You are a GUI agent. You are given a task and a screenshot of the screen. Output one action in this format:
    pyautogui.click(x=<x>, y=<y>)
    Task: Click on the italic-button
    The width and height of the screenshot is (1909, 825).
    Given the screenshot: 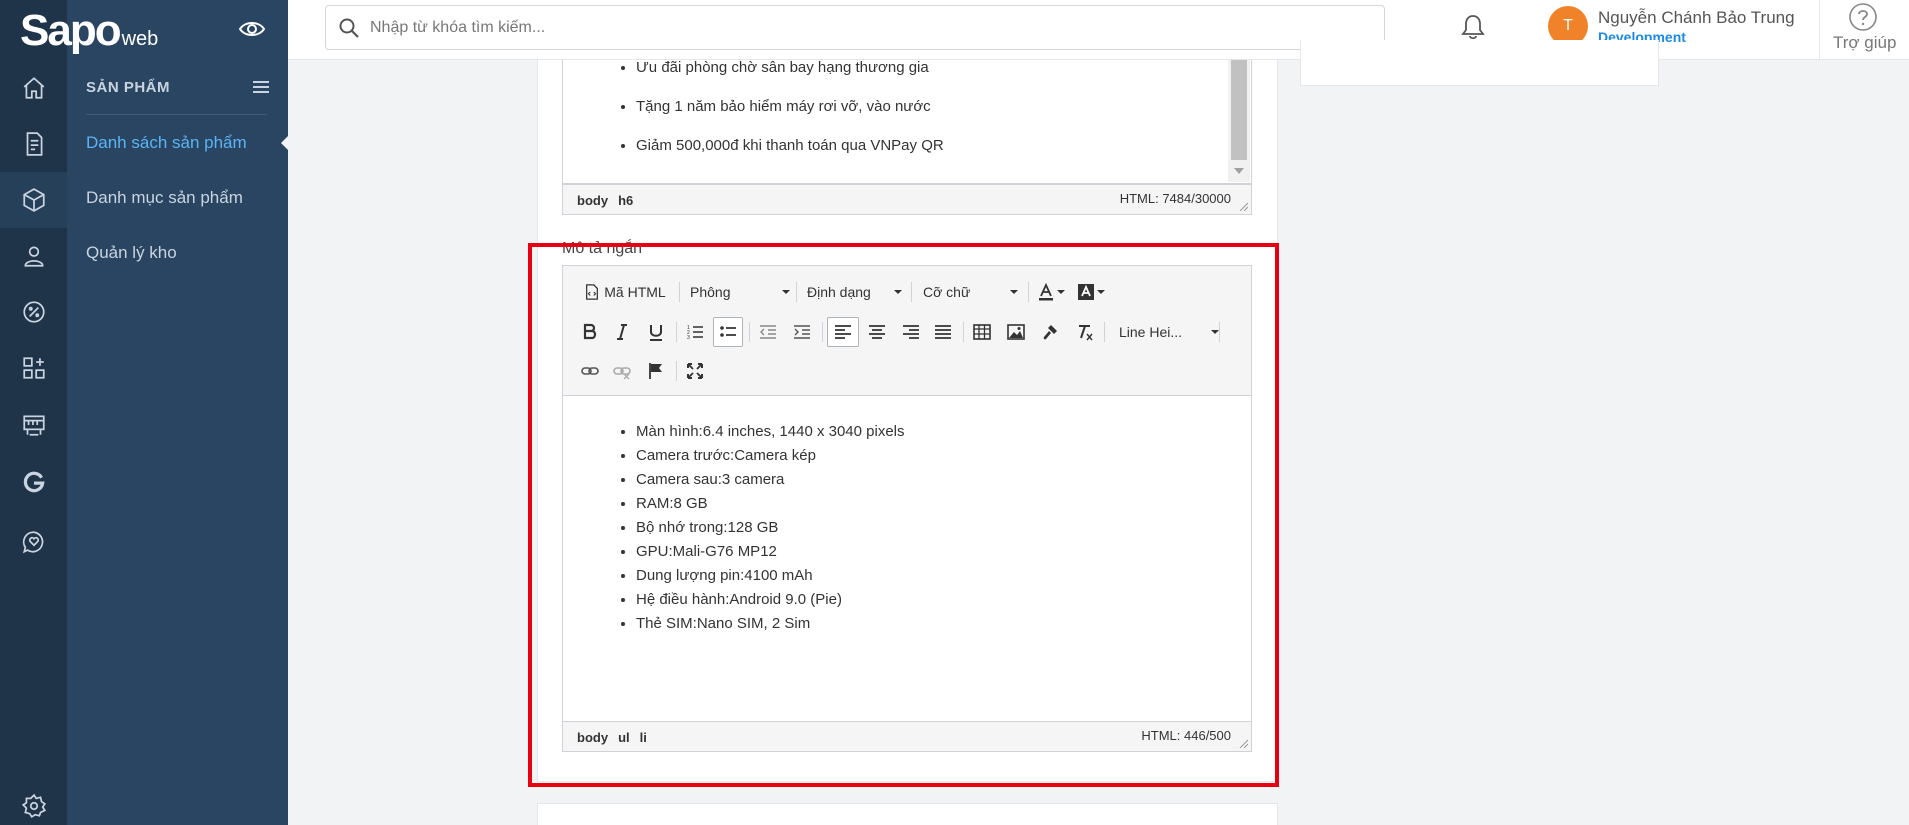 What is the action you would take?
    pyautogui.click(x=622, y=332)
    